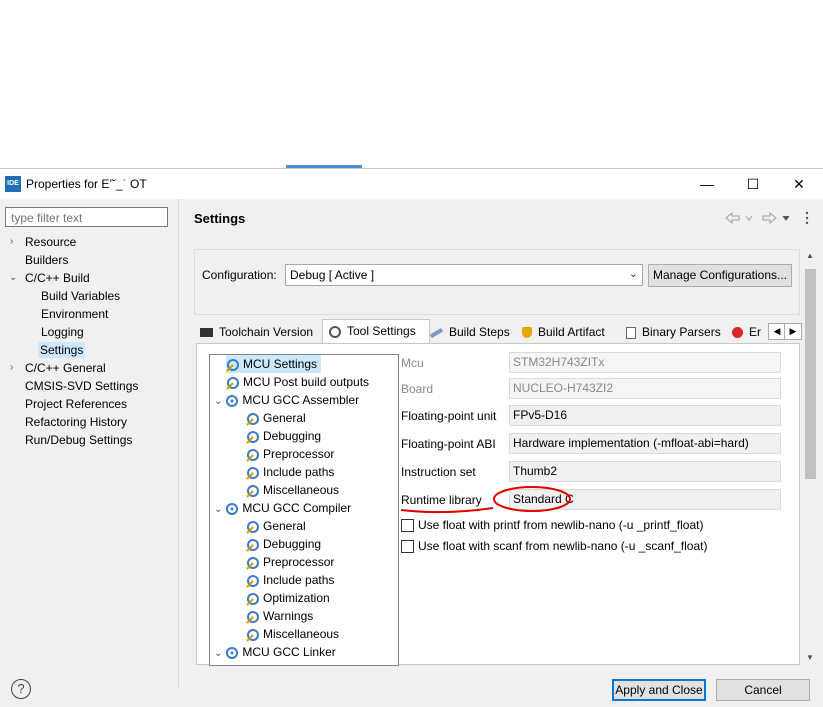 The height and width of the screenshot is (707, 823). What do you see at coordinates (220, 218) in the screenshot?
I see `page-title: Settings` at bounding box center [220, 218].